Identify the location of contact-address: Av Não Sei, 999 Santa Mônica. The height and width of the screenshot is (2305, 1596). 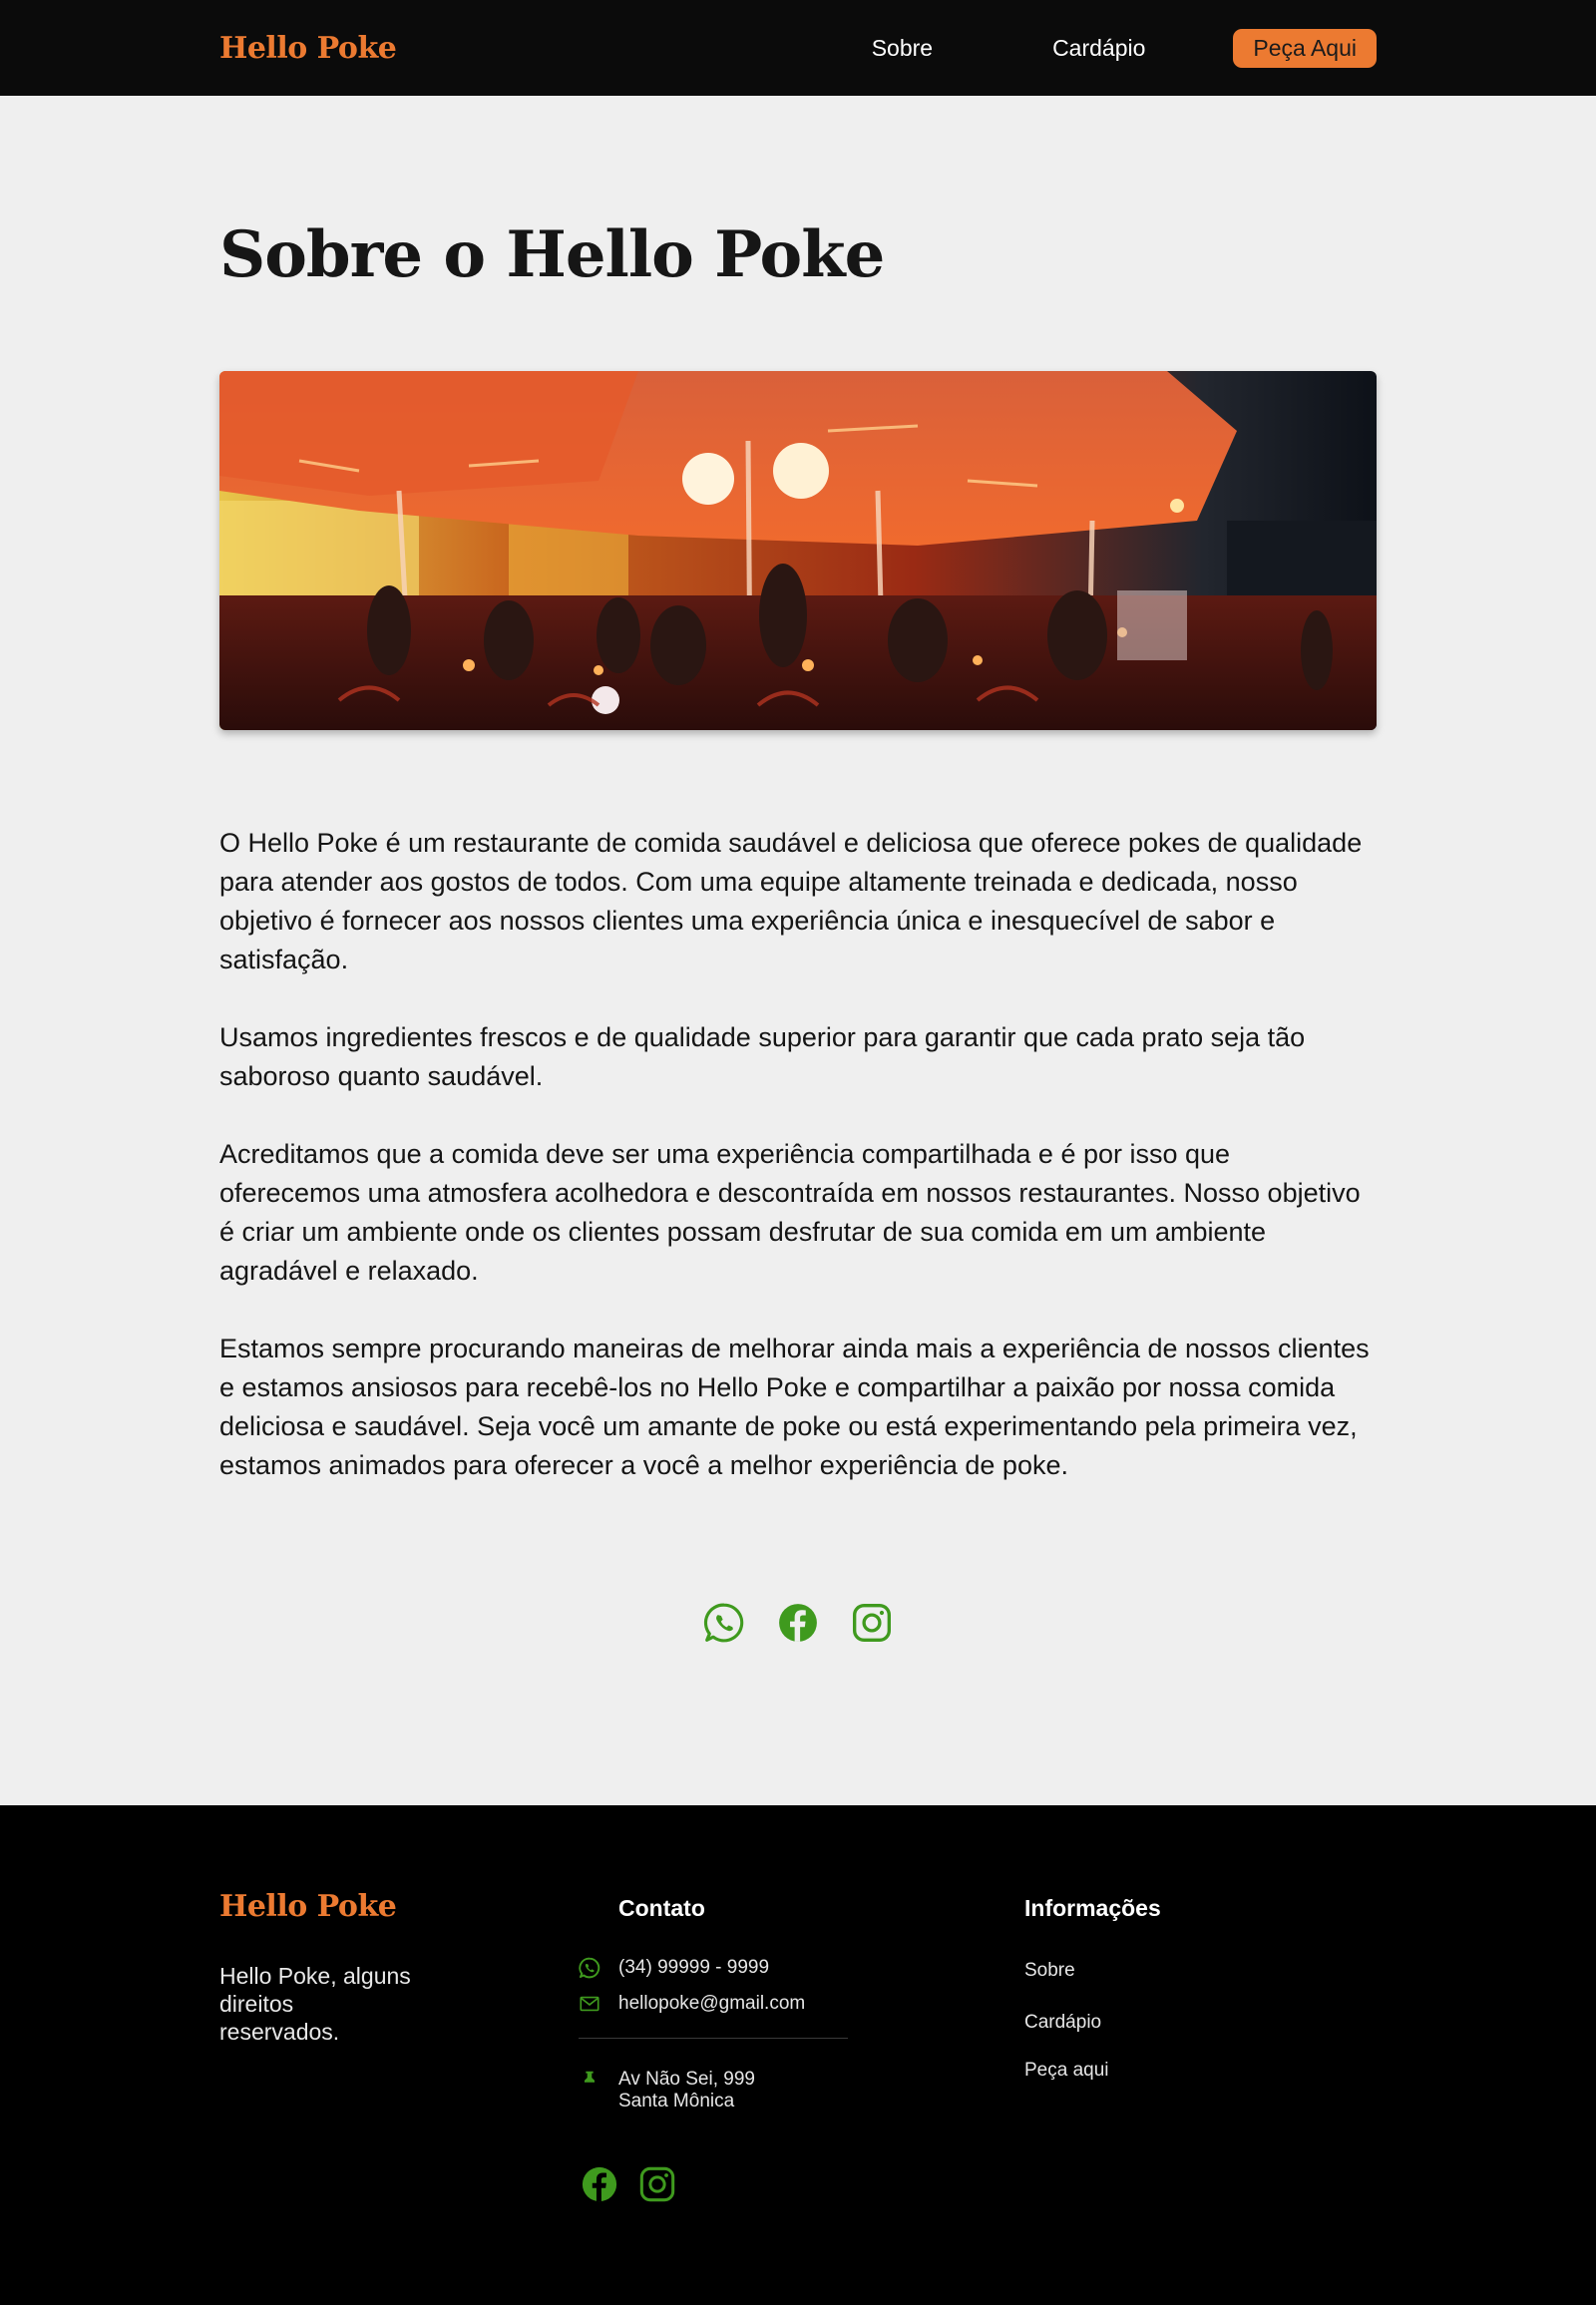
(667, 2091).